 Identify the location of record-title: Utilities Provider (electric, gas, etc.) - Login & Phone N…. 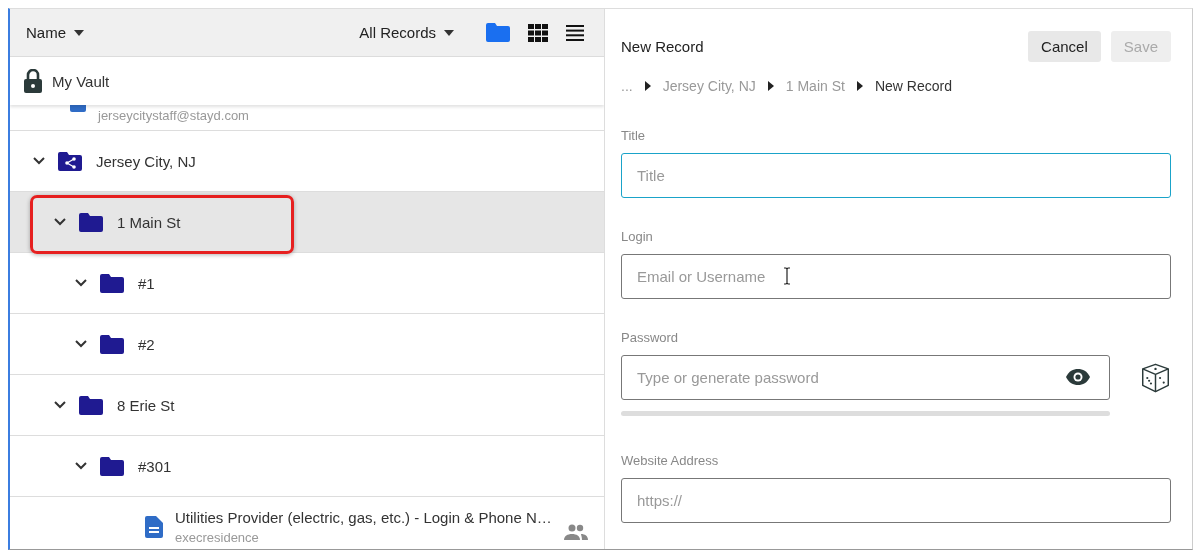
(363, 517).